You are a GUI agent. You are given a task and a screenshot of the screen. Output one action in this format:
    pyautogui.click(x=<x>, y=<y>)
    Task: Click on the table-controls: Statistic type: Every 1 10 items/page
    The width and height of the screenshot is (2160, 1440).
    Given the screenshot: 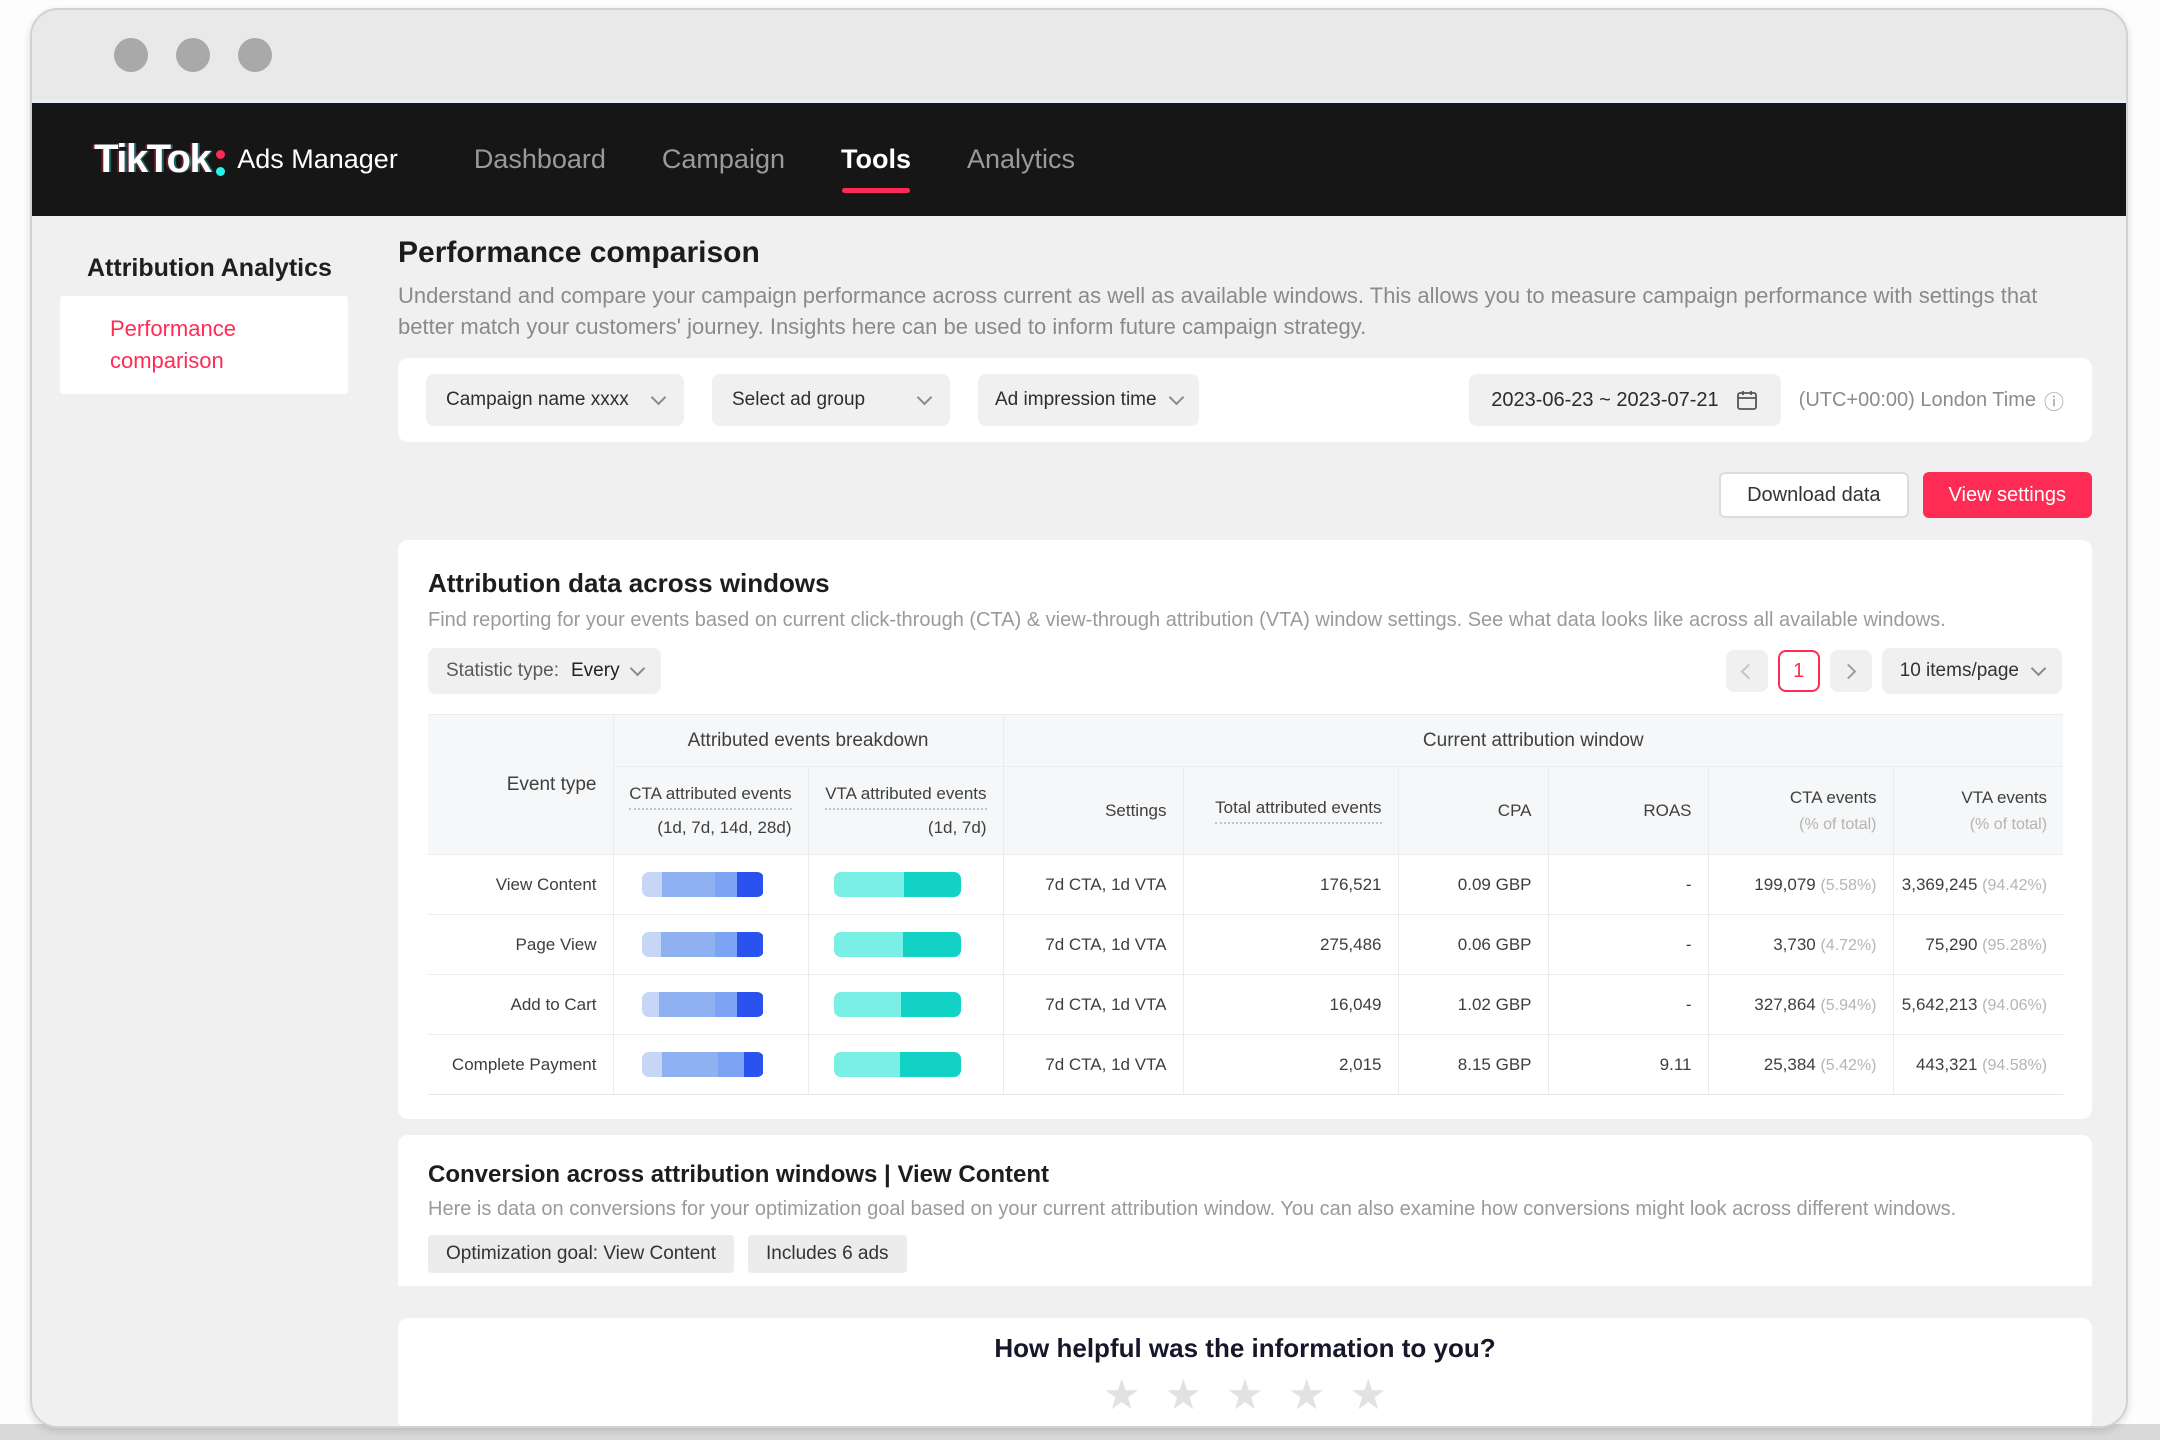 What is the action you would take?
    pyautogui.click(x=1245, y=671)
    